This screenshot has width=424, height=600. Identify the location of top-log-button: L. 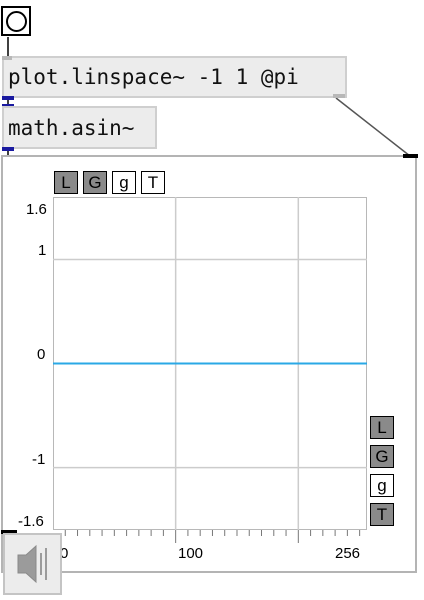
(66, 182).